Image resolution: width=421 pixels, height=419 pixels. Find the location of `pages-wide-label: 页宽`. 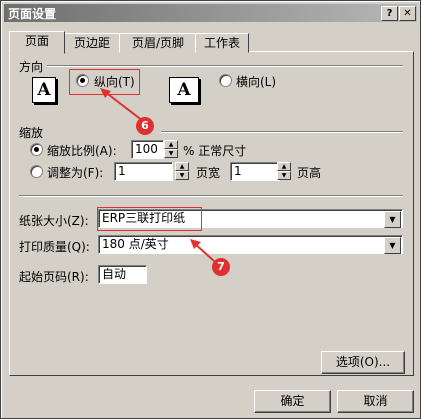

pages-wide-label: 页宽 is located at coordinates (208, 173).